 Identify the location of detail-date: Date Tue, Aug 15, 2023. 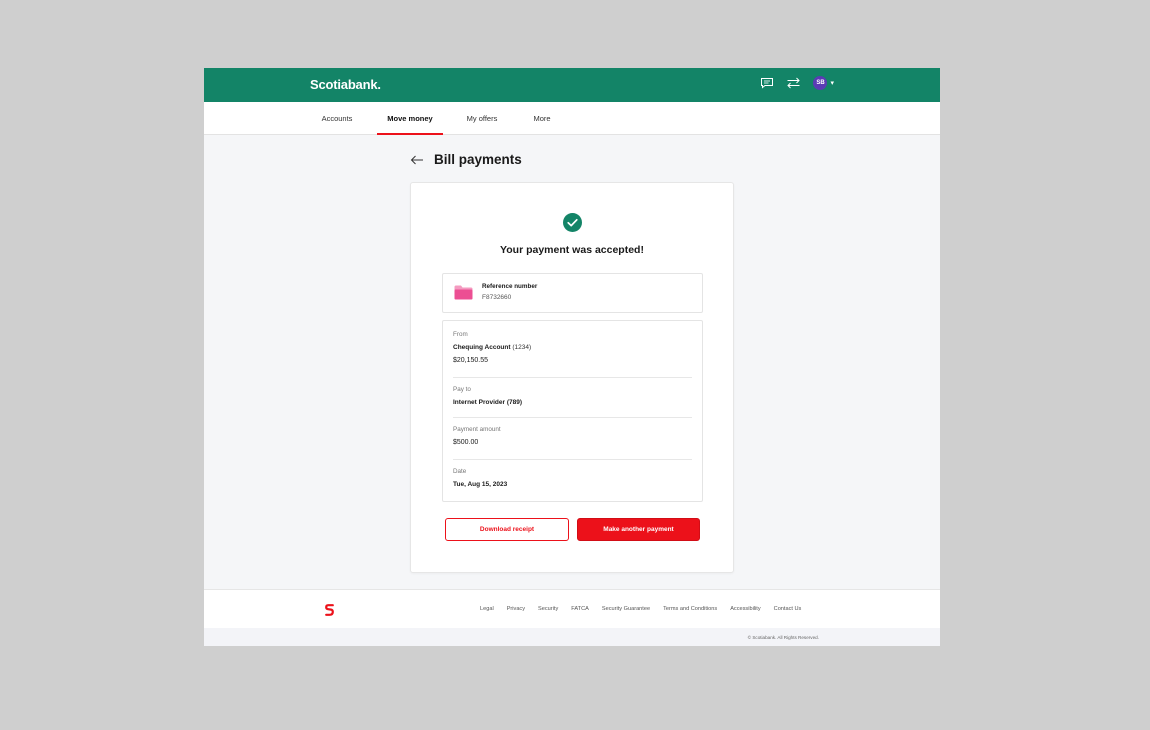
(572, 482).